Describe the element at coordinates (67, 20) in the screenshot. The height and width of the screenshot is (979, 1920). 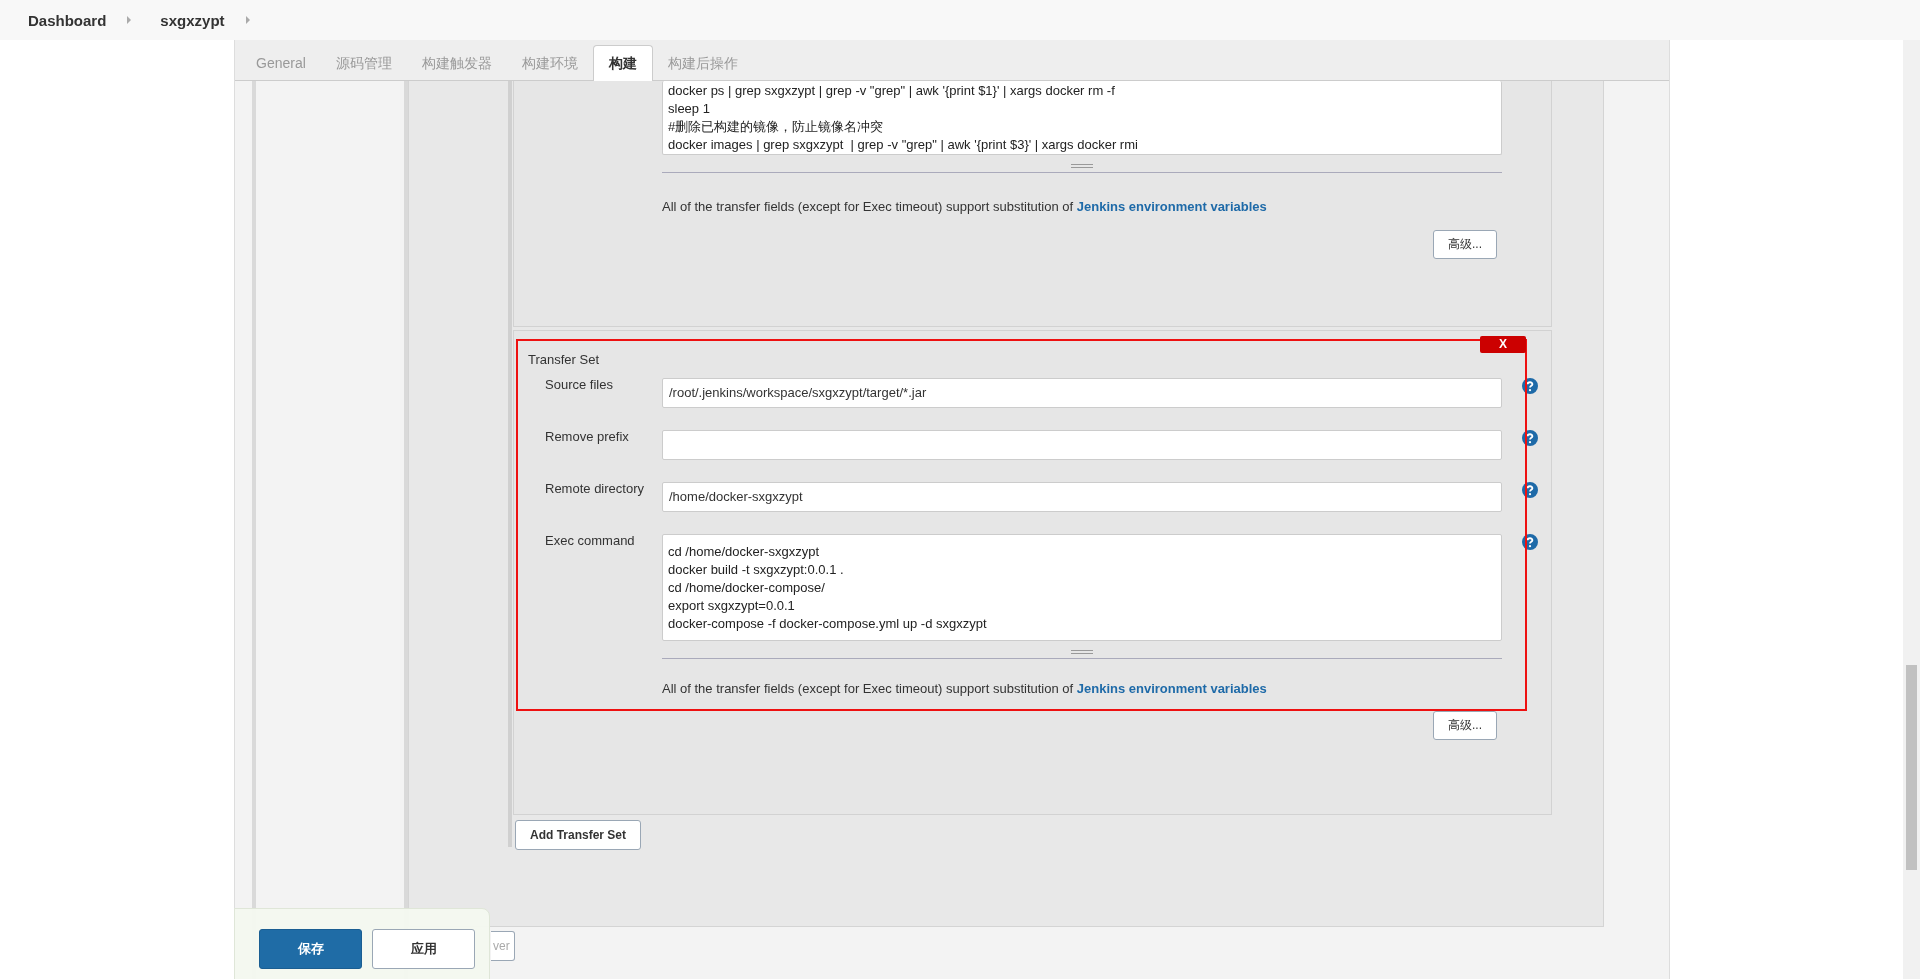
I see `breadcrumb-link: Dashboard` at that location.